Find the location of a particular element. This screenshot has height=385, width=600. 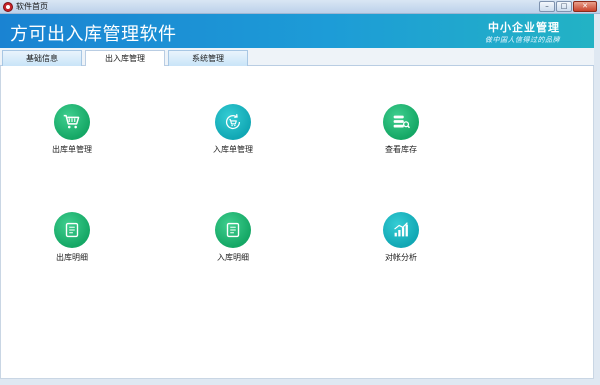

slogan-main: 中小企业管理 is located at coordinates (524, 27).